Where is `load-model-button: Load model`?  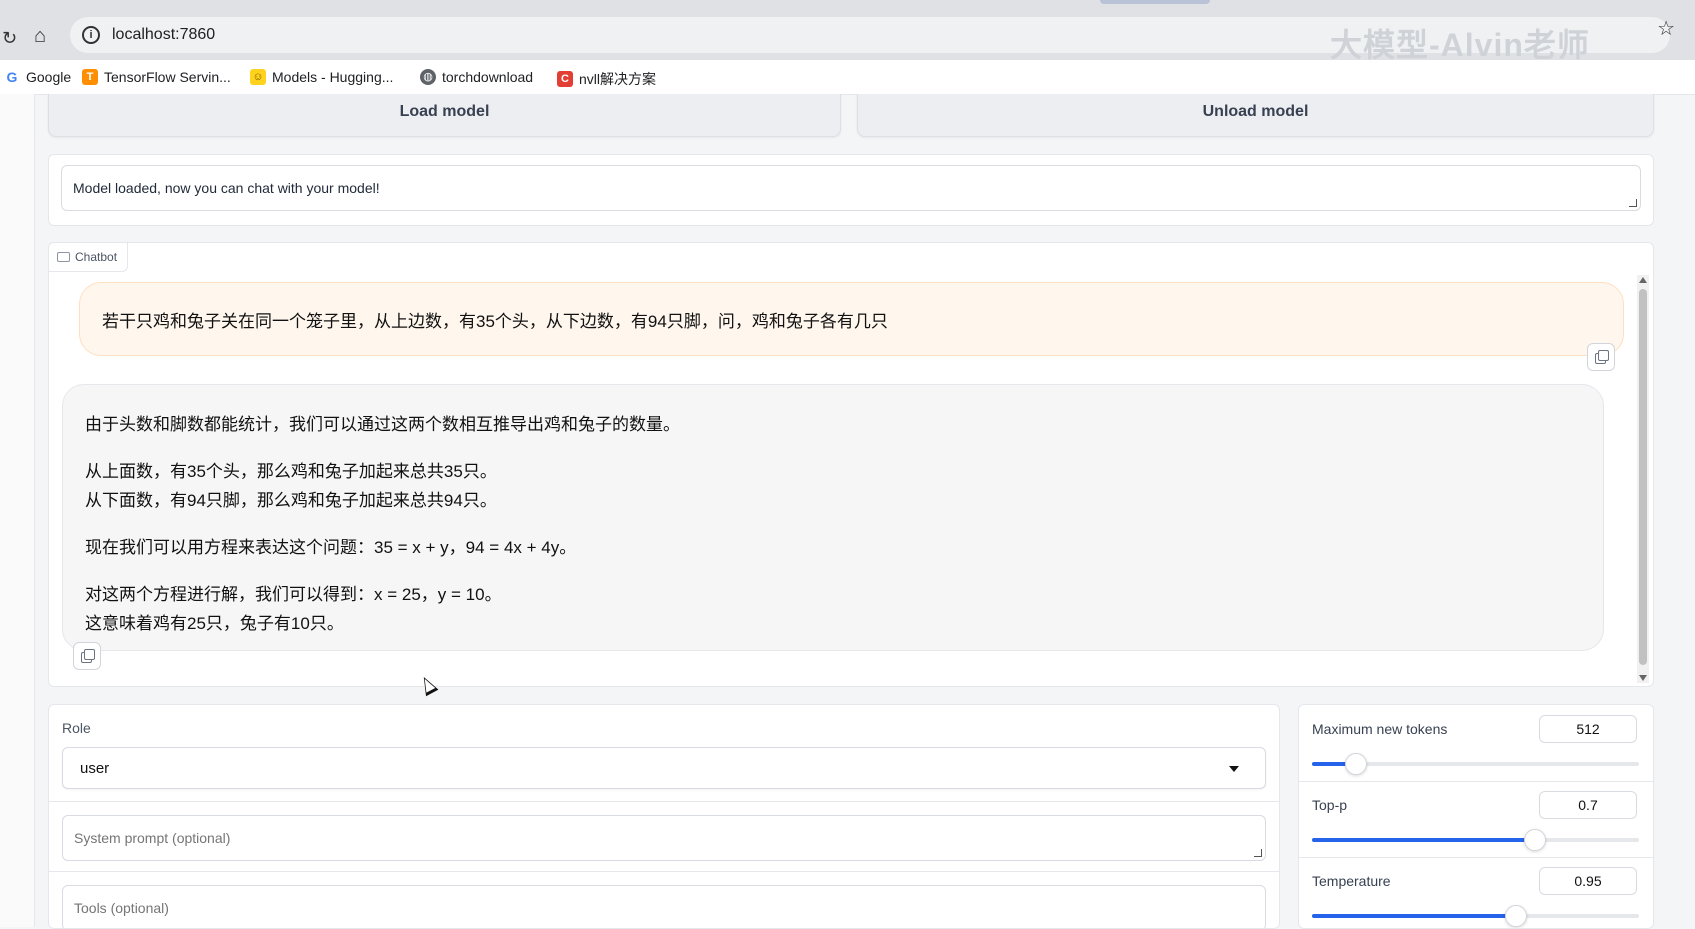 load-model-button: Load model is located at coordinates (444, 115).